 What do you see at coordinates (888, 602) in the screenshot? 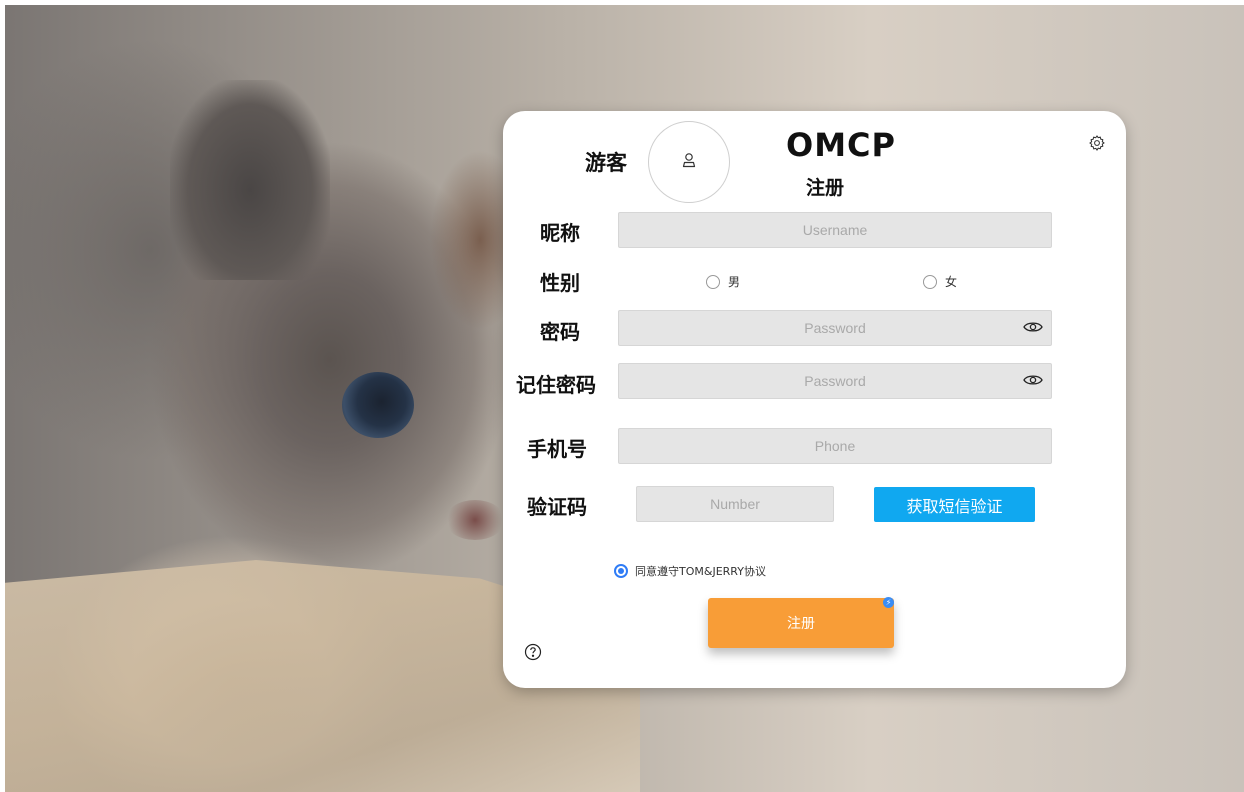
I see `lightning-badge-icon: ⚡` at bounding box center [888, 602].